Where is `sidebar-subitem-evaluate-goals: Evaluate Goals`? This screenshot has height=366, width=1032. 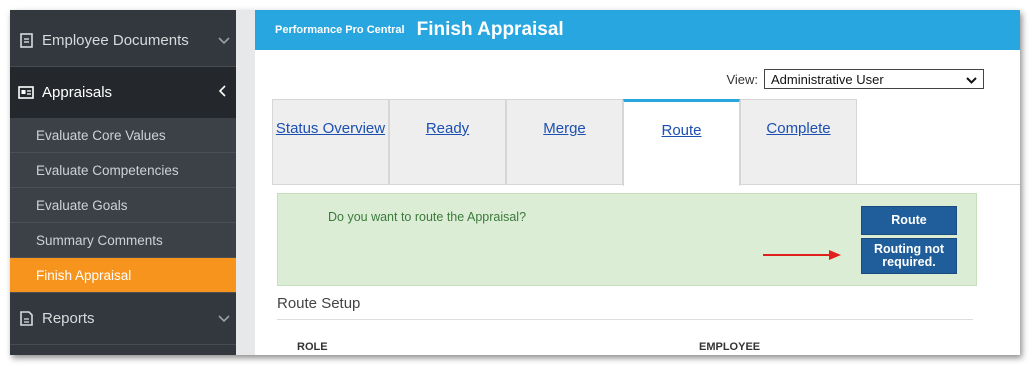
sidebar-subitem-evaluate-goals: Evaluate Goals is located at coordinates (123, 205).